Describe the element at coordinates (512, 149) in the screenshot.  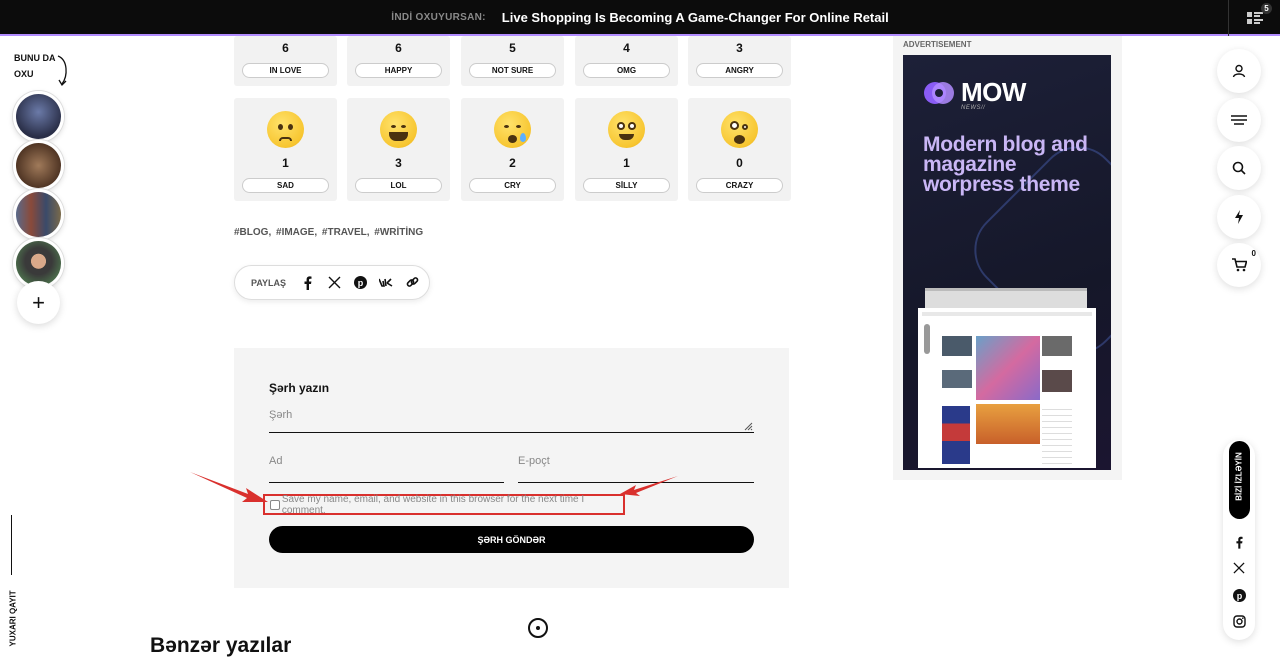
I see `reaction-card-cry: 2 CRY` at that location.